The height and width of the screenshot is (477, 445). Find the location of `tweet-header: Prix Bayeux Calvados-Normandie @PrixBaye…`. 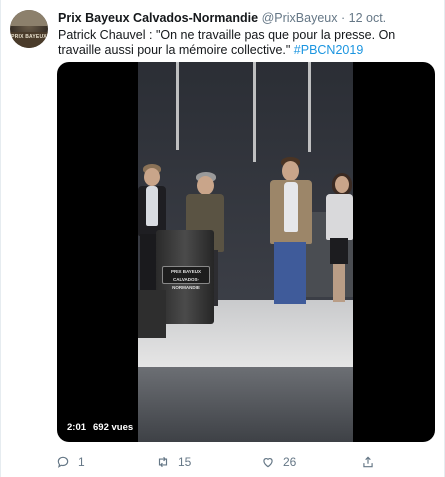

tweet-header: Prix Bayeux Calvados-Normandie @PrixBaye… is located at coordinates (222, 18).